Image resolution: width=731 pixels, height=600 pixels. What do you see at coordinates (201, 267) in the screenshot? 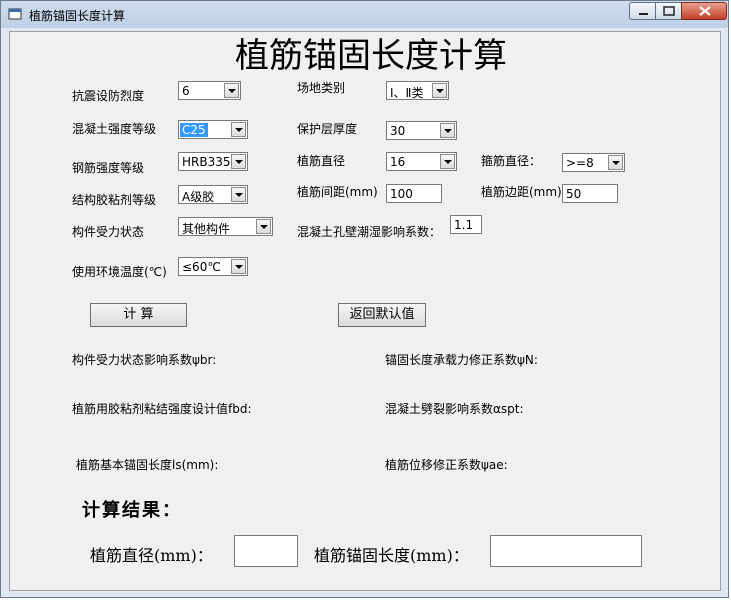
I see `temperature-value: ≤60℃` at bounding box center [201, 267].